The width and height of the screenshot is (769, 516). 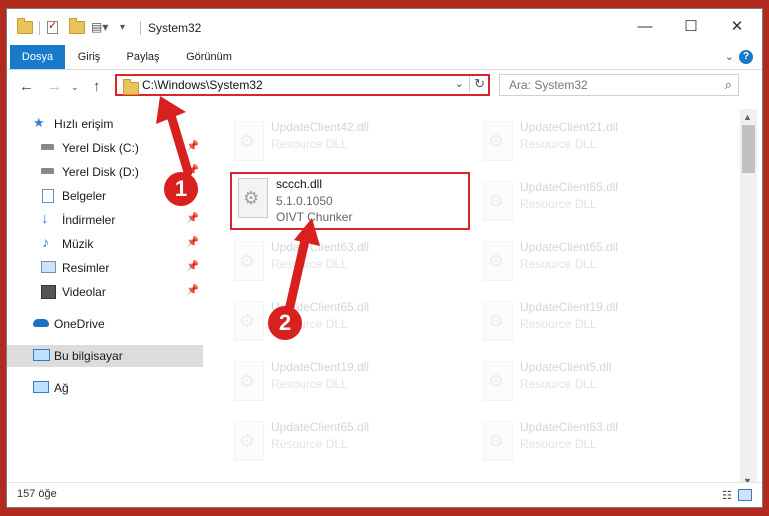 I want to click on callout-badge-1: 1, so click(x=181, y=189).